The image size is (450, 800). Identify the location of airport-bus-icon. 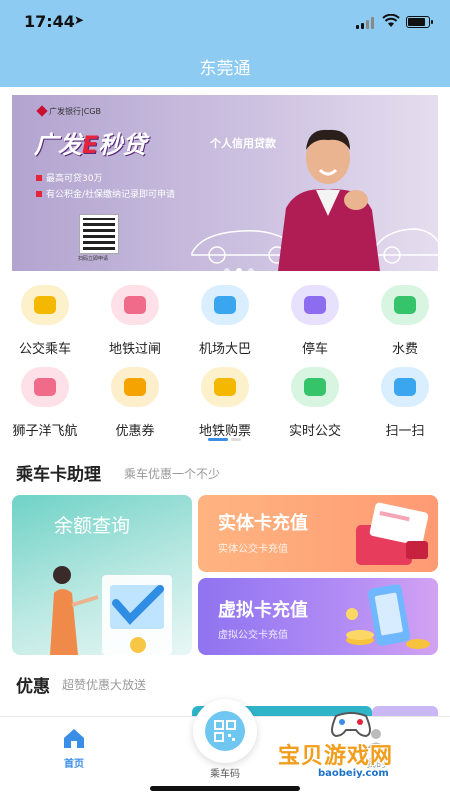
(225, 305).